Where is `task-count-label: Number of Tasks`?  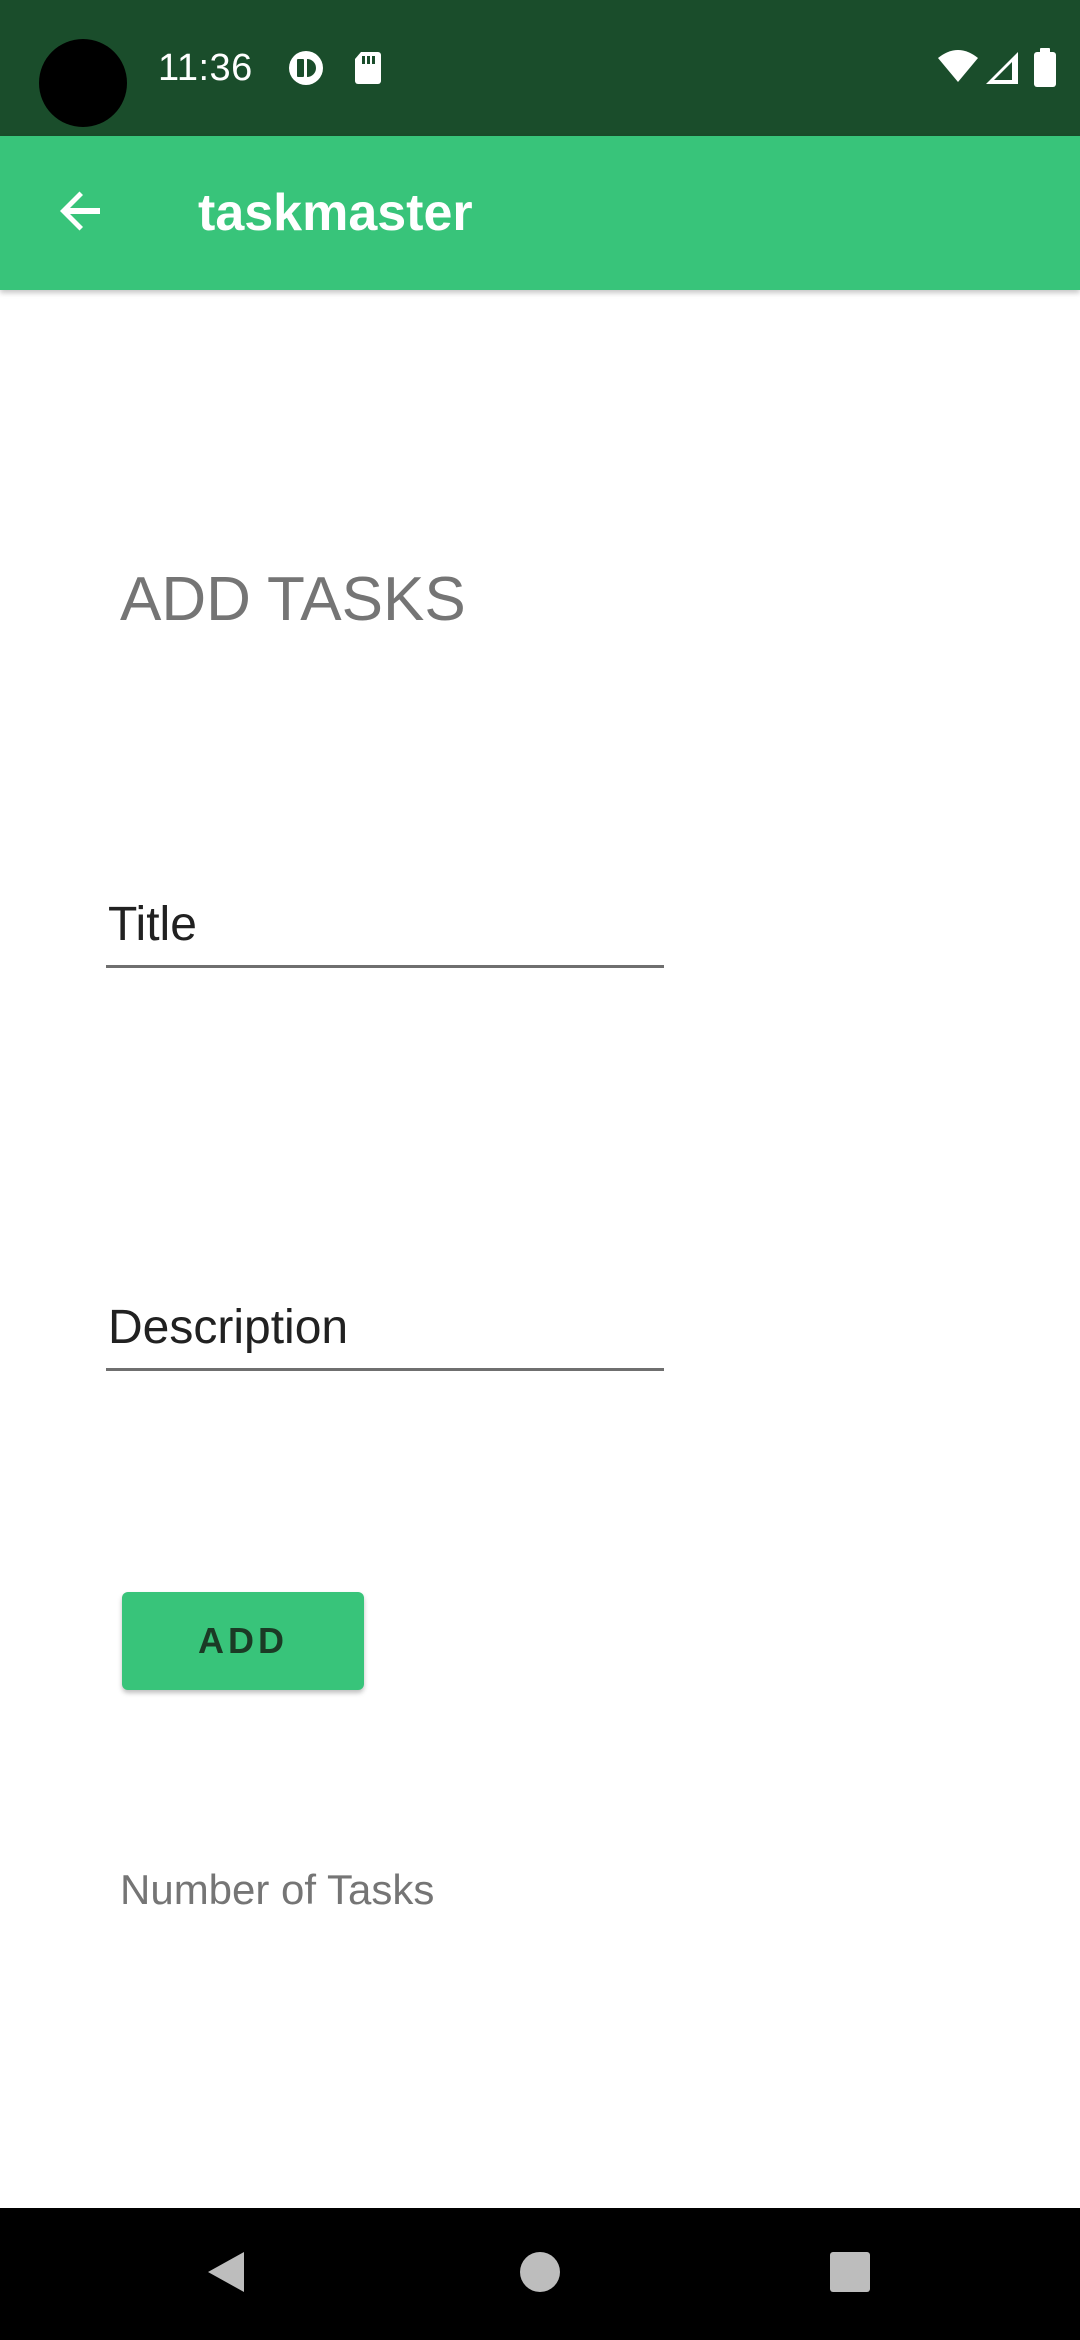
task-count-label: Number of Tasks is located at coordinates (277, 1889).